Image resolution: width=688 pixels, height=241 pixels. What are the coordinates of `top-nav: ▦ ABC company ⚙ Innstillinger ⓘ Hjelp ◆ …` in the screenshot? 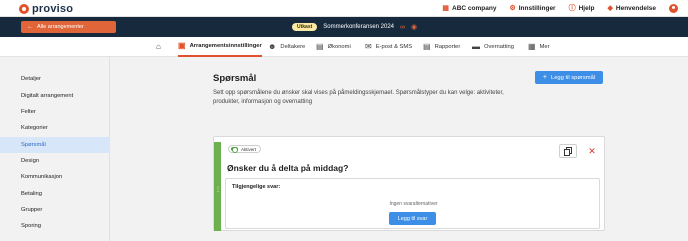 It's located at (553, 8).